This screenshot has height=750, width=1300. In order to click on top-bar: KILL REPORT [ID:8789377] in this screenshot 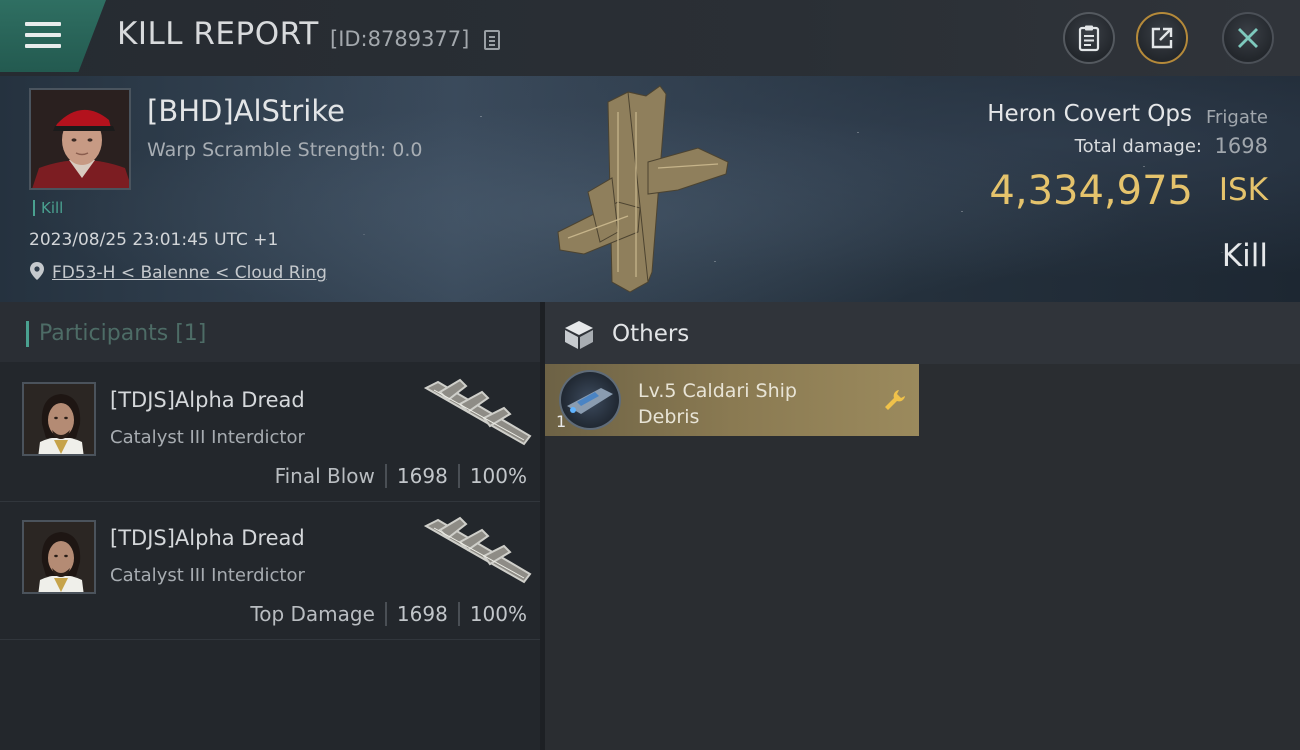, I will do `click(650, 38)`.